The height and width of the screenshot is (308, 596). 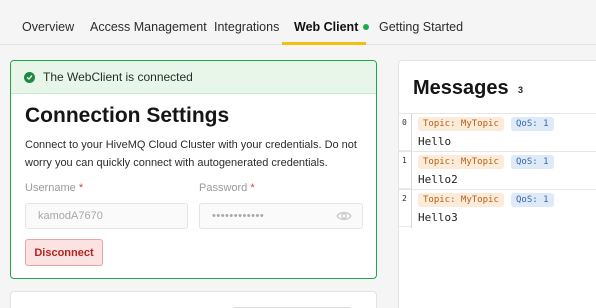 What do you see at coordinates (404, 198) in the screenshot?
I see `message-index: 2` at bounding box center [404, 198].